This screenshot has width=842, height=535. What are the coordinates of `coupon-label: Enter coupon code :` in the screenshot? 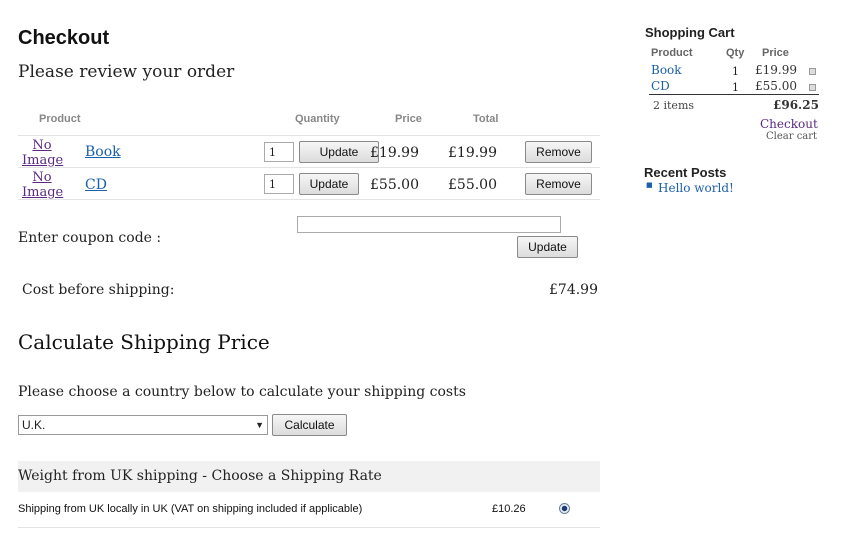 It's located at (90, 238).